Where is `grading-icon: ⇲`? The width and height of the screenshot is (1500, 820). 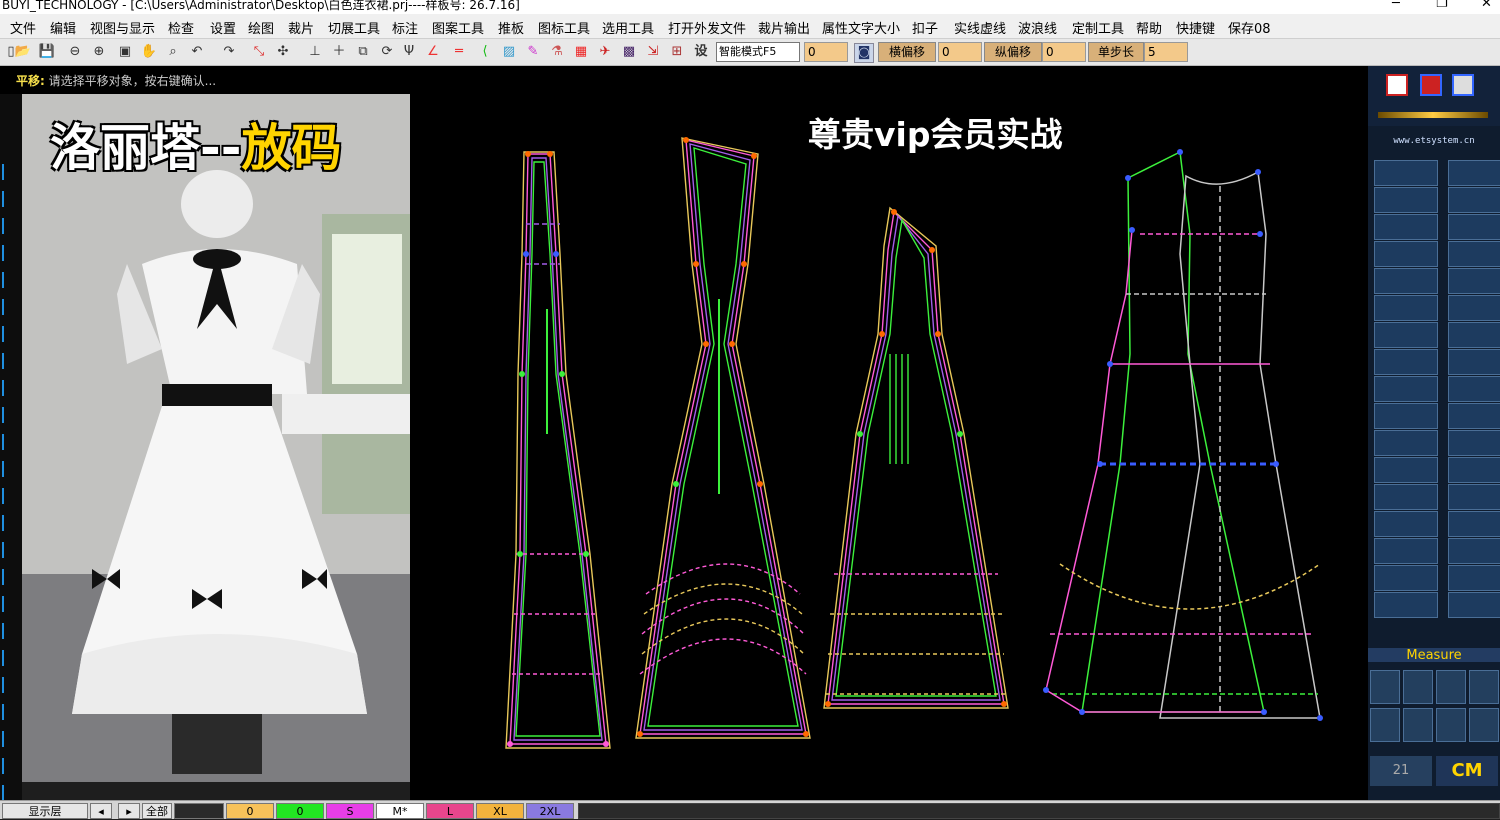
grading-icon: ⇲ is located at coordinates (653, 52).